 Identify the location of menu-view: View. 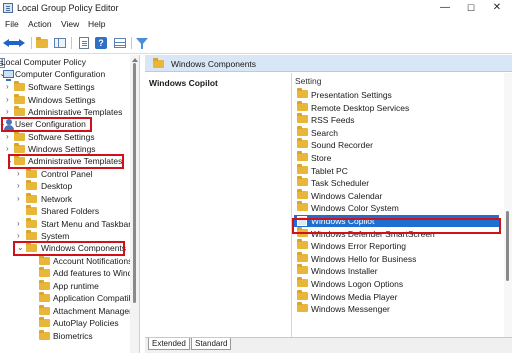
(70, 24).